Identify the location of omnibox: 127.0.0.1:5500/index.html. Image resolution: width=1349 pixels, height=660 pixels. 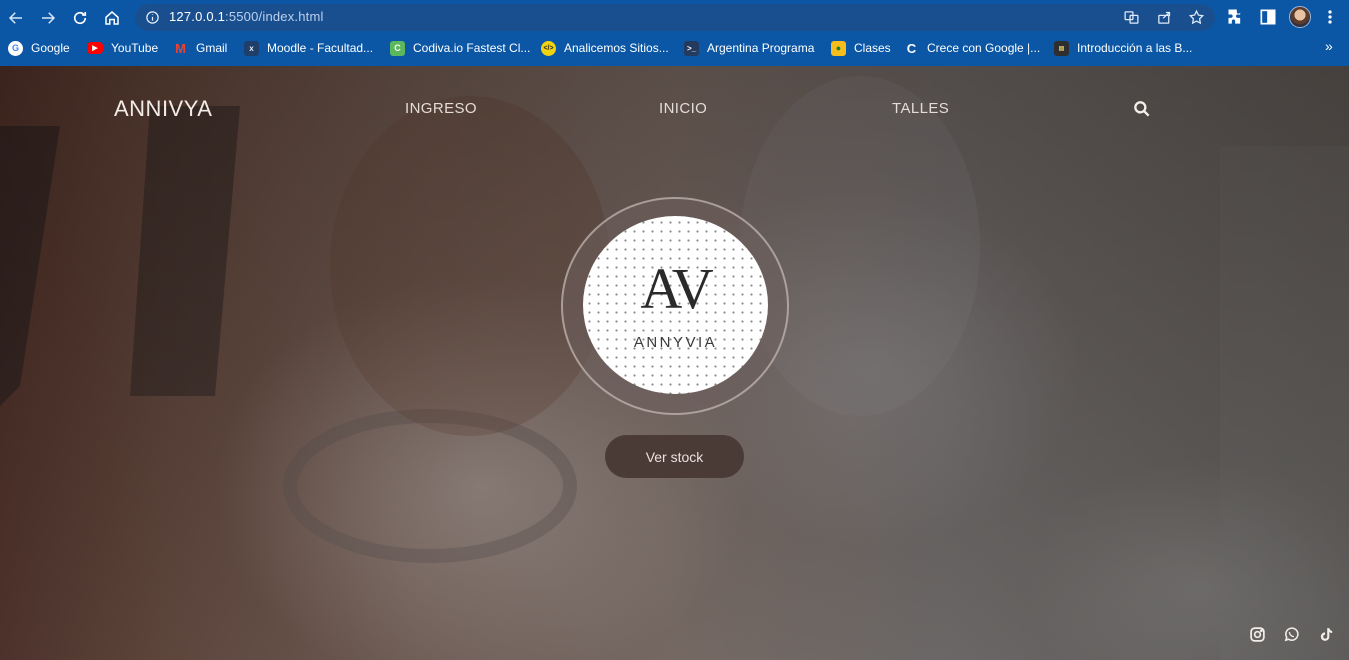
(675, 17).